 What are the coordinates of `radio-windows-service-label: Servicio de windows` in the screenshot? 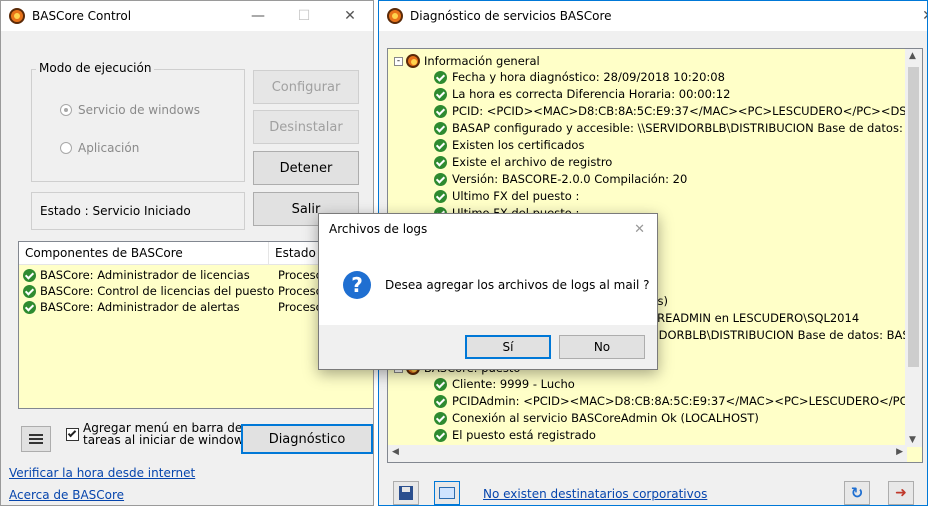 It's located at (139, 110).